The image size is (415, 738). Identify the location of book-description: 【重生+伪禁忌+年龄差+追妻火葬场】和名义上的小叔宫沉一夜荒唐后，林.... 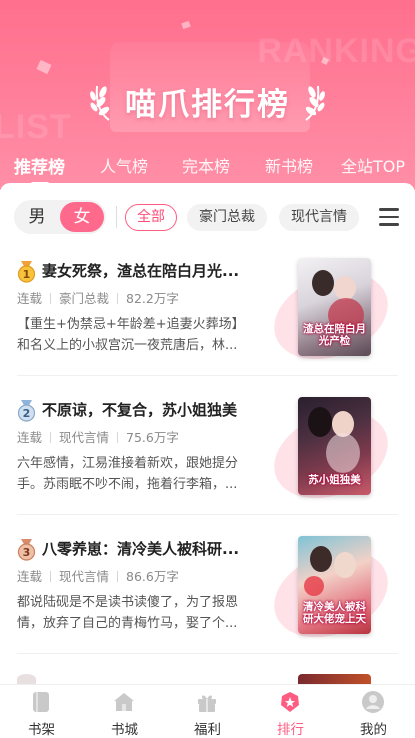
(131, 335).